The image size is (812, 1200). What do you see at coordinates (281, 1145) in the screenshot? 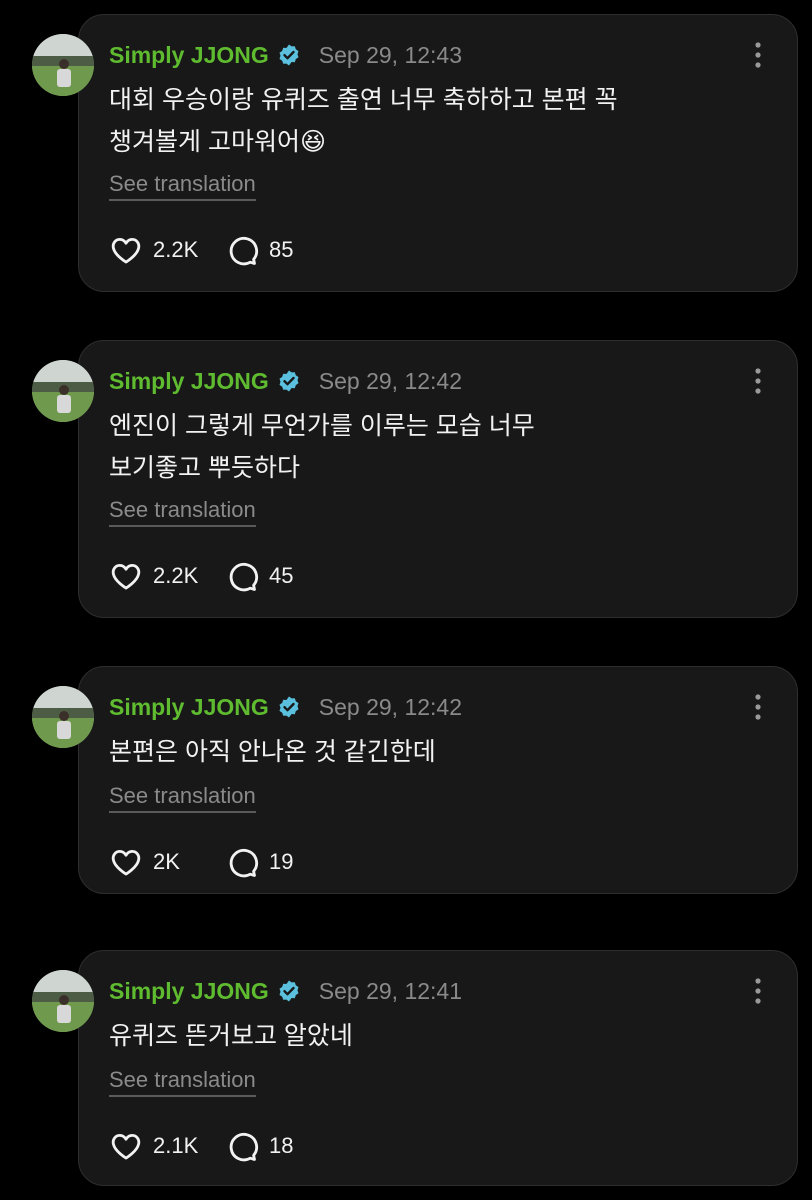
I see `reply-count: 18` at bounding box center [281, 1145].